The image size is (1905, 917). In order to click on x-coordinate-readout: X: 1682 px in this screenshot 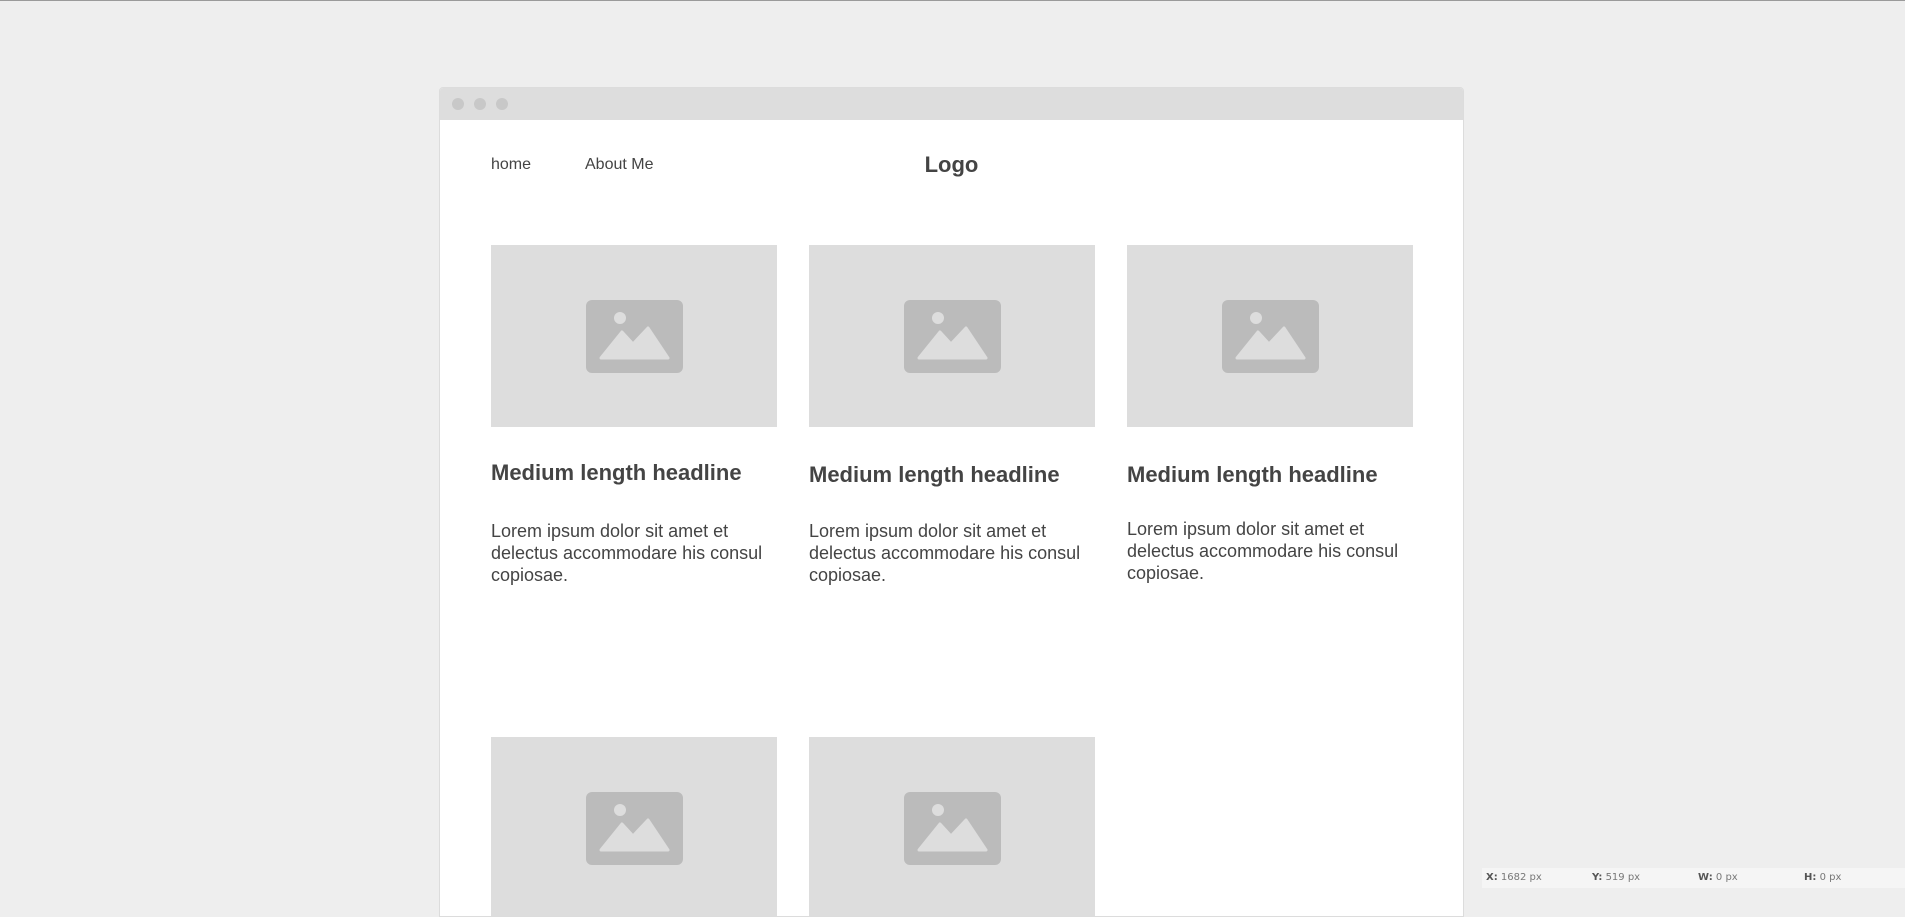, I will do `click(1514, 877)`.